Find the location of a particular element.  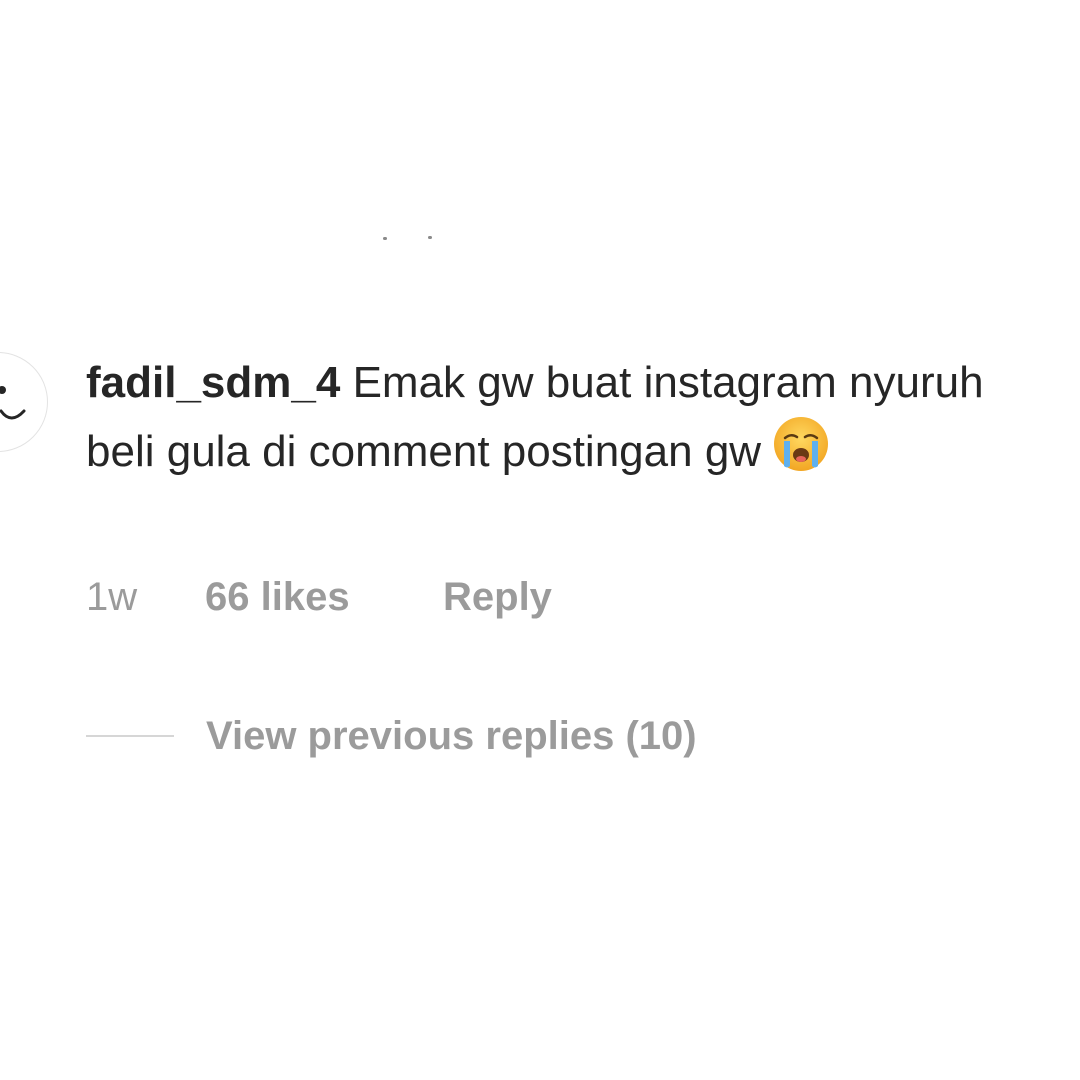

avatar is located at coordinates (24, 402).